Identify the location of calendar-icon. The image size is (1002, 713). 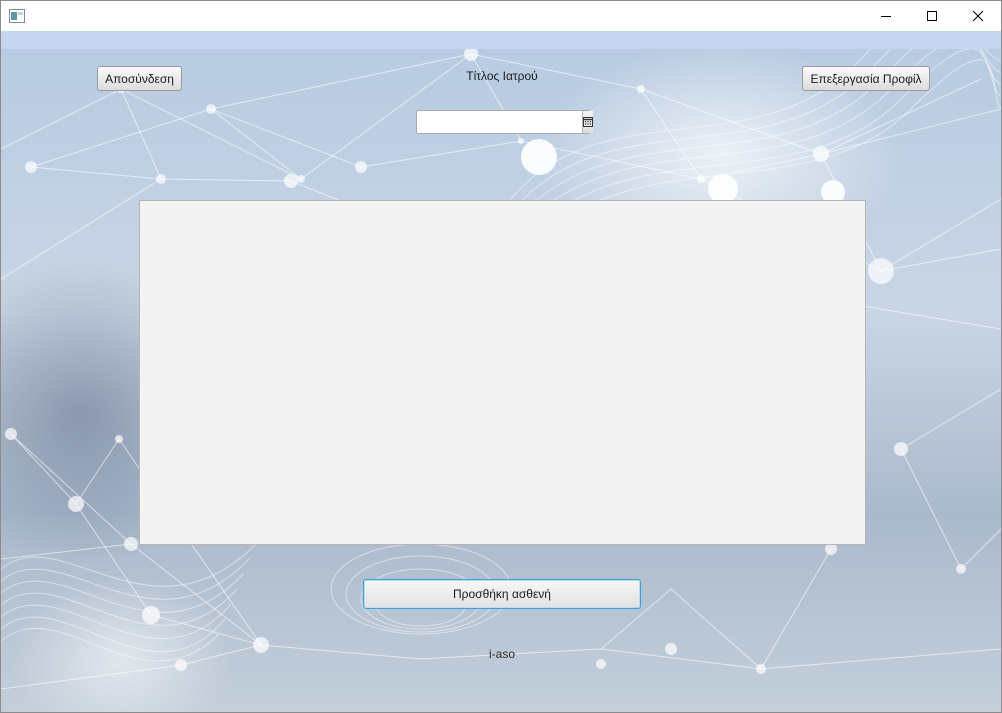
(588, 122).